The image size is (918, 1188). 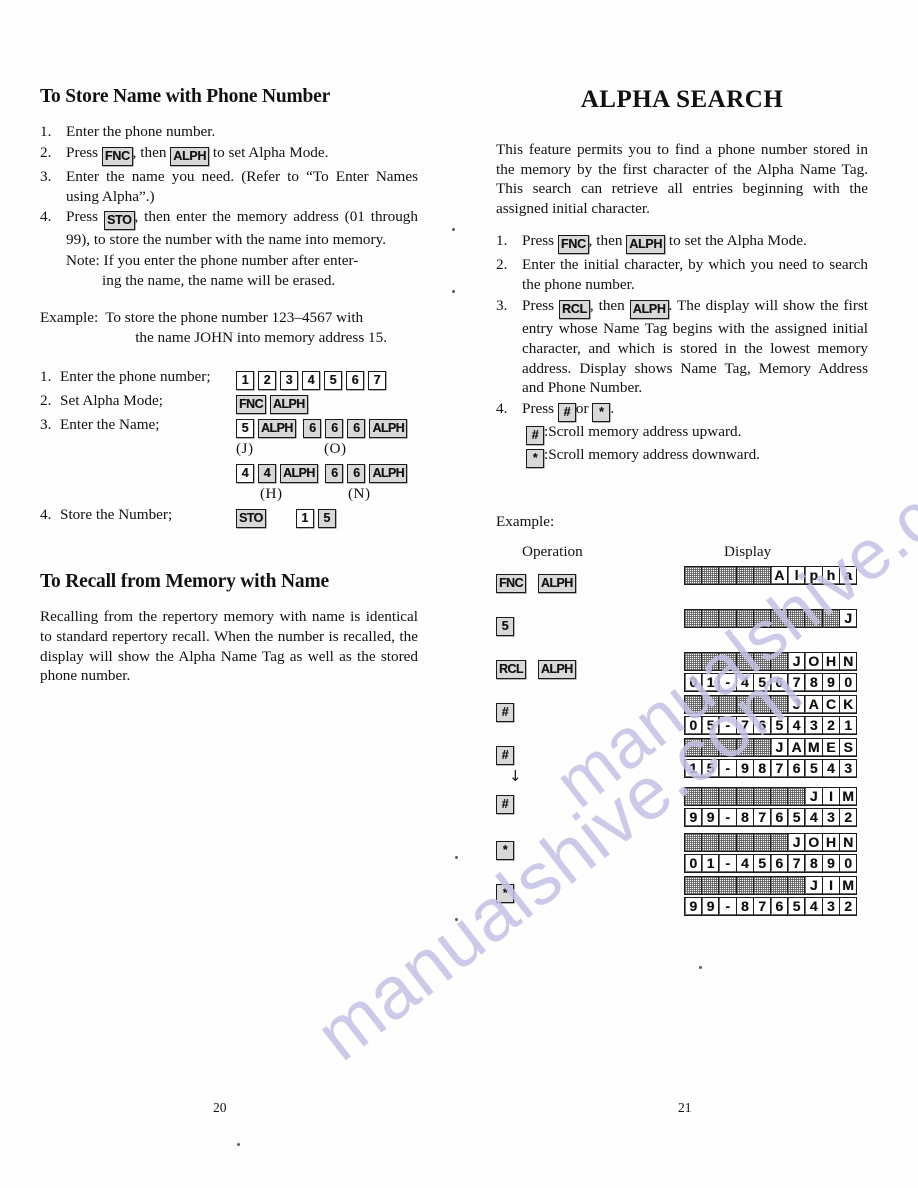 I want to click on table-row: 1. Enter the phone number; 1234567, so click(x=229, y=378).